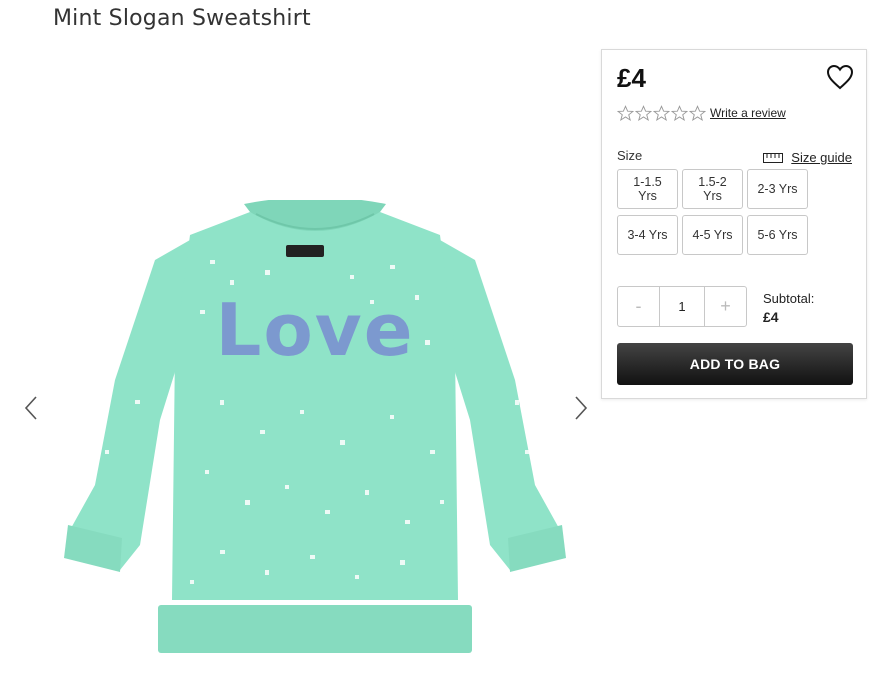 The height and width of the screenshot is (683, 885). I want to click on rating-stars, so click(661, 113).